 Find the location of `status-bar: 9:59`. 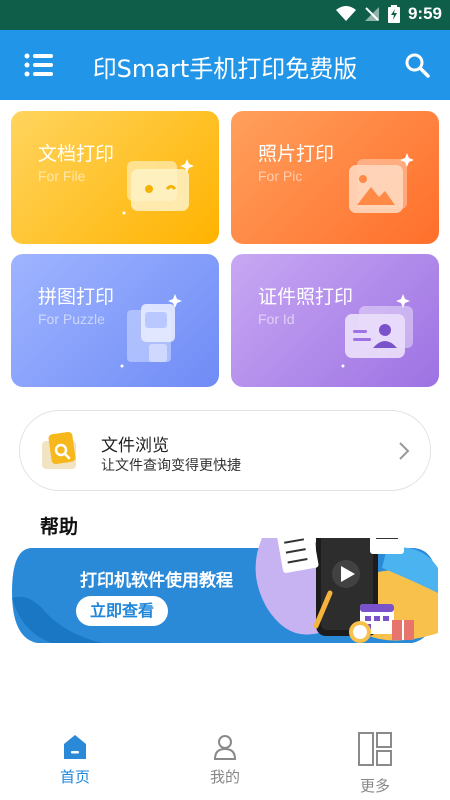

status-bar: 9:59 is located at coordinates (225, 15).